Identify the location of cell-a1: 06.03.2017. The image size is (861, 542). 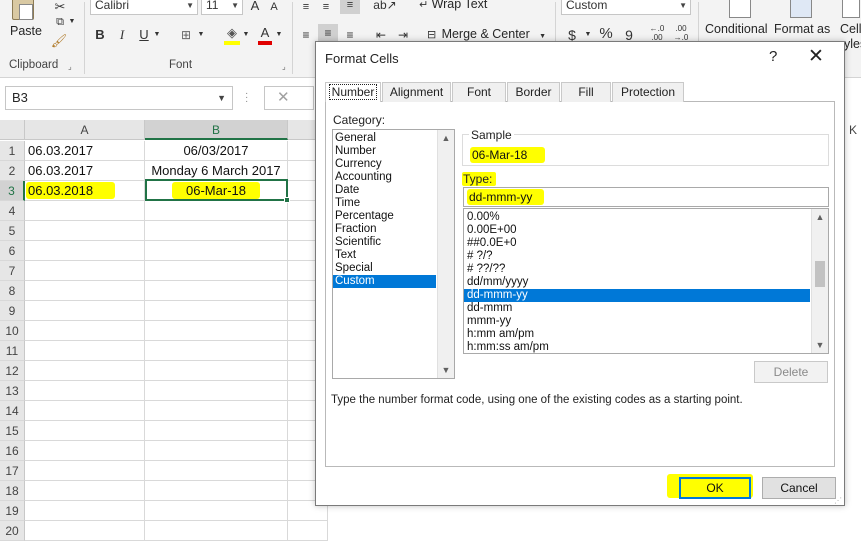
(85, 151).